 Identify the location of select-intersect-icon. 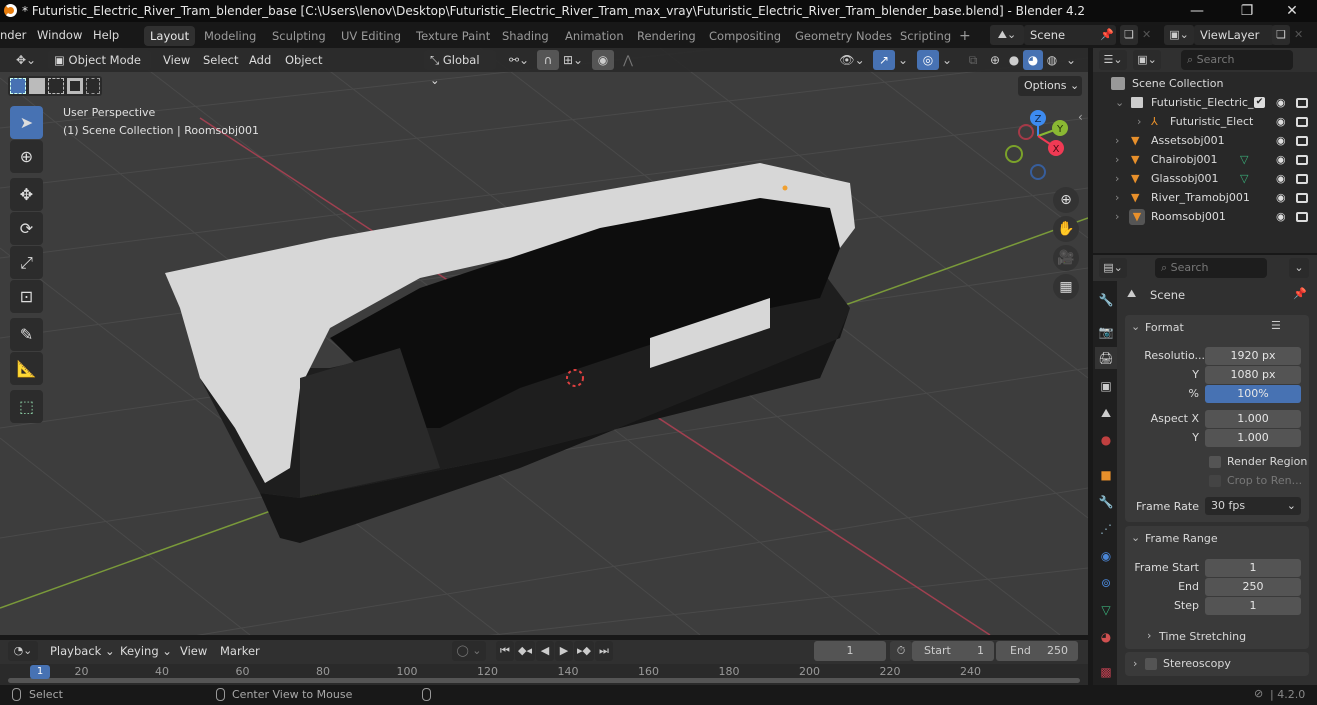
(93, 86).